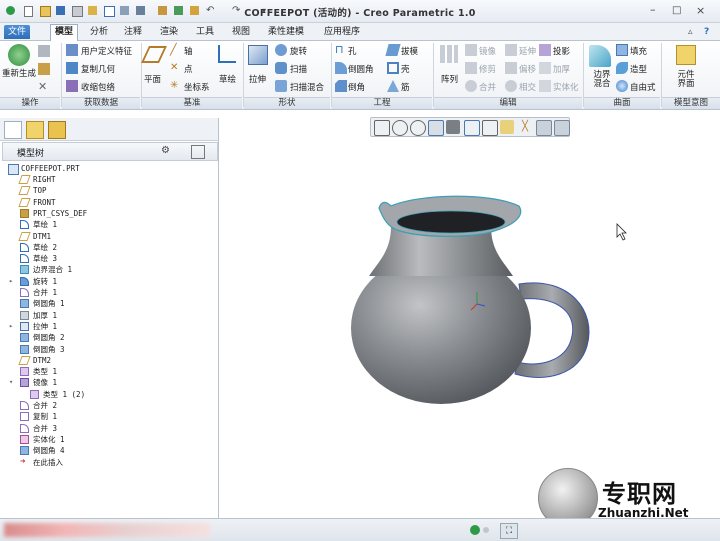 The height and width of the screenshot is (541, 720). What do you see at coordinates (342, 32) in the screenshot?
I see `tab-applications: 应用程序` at bounding box center [342, 32].